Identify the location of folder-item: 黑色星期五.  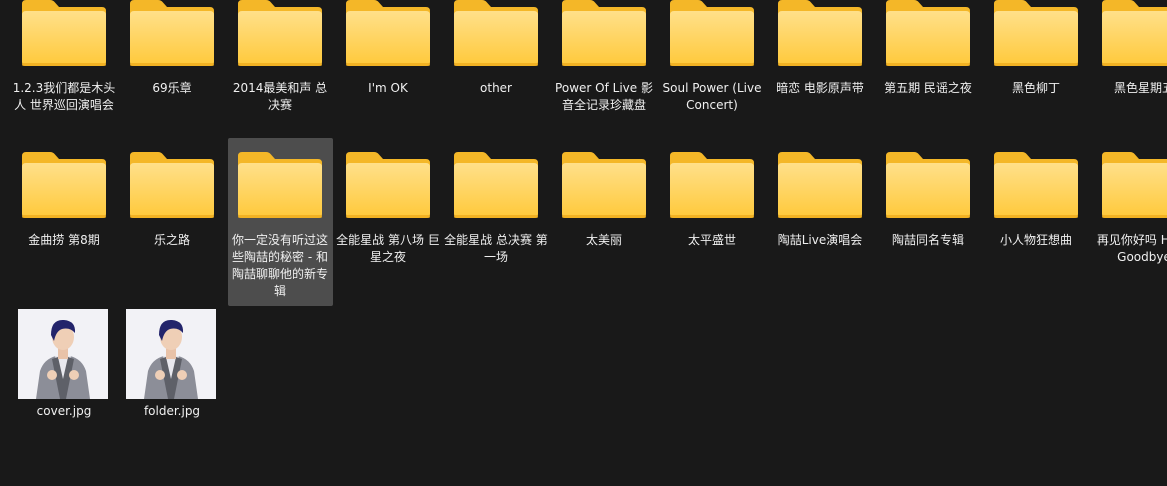
(1132, 63).